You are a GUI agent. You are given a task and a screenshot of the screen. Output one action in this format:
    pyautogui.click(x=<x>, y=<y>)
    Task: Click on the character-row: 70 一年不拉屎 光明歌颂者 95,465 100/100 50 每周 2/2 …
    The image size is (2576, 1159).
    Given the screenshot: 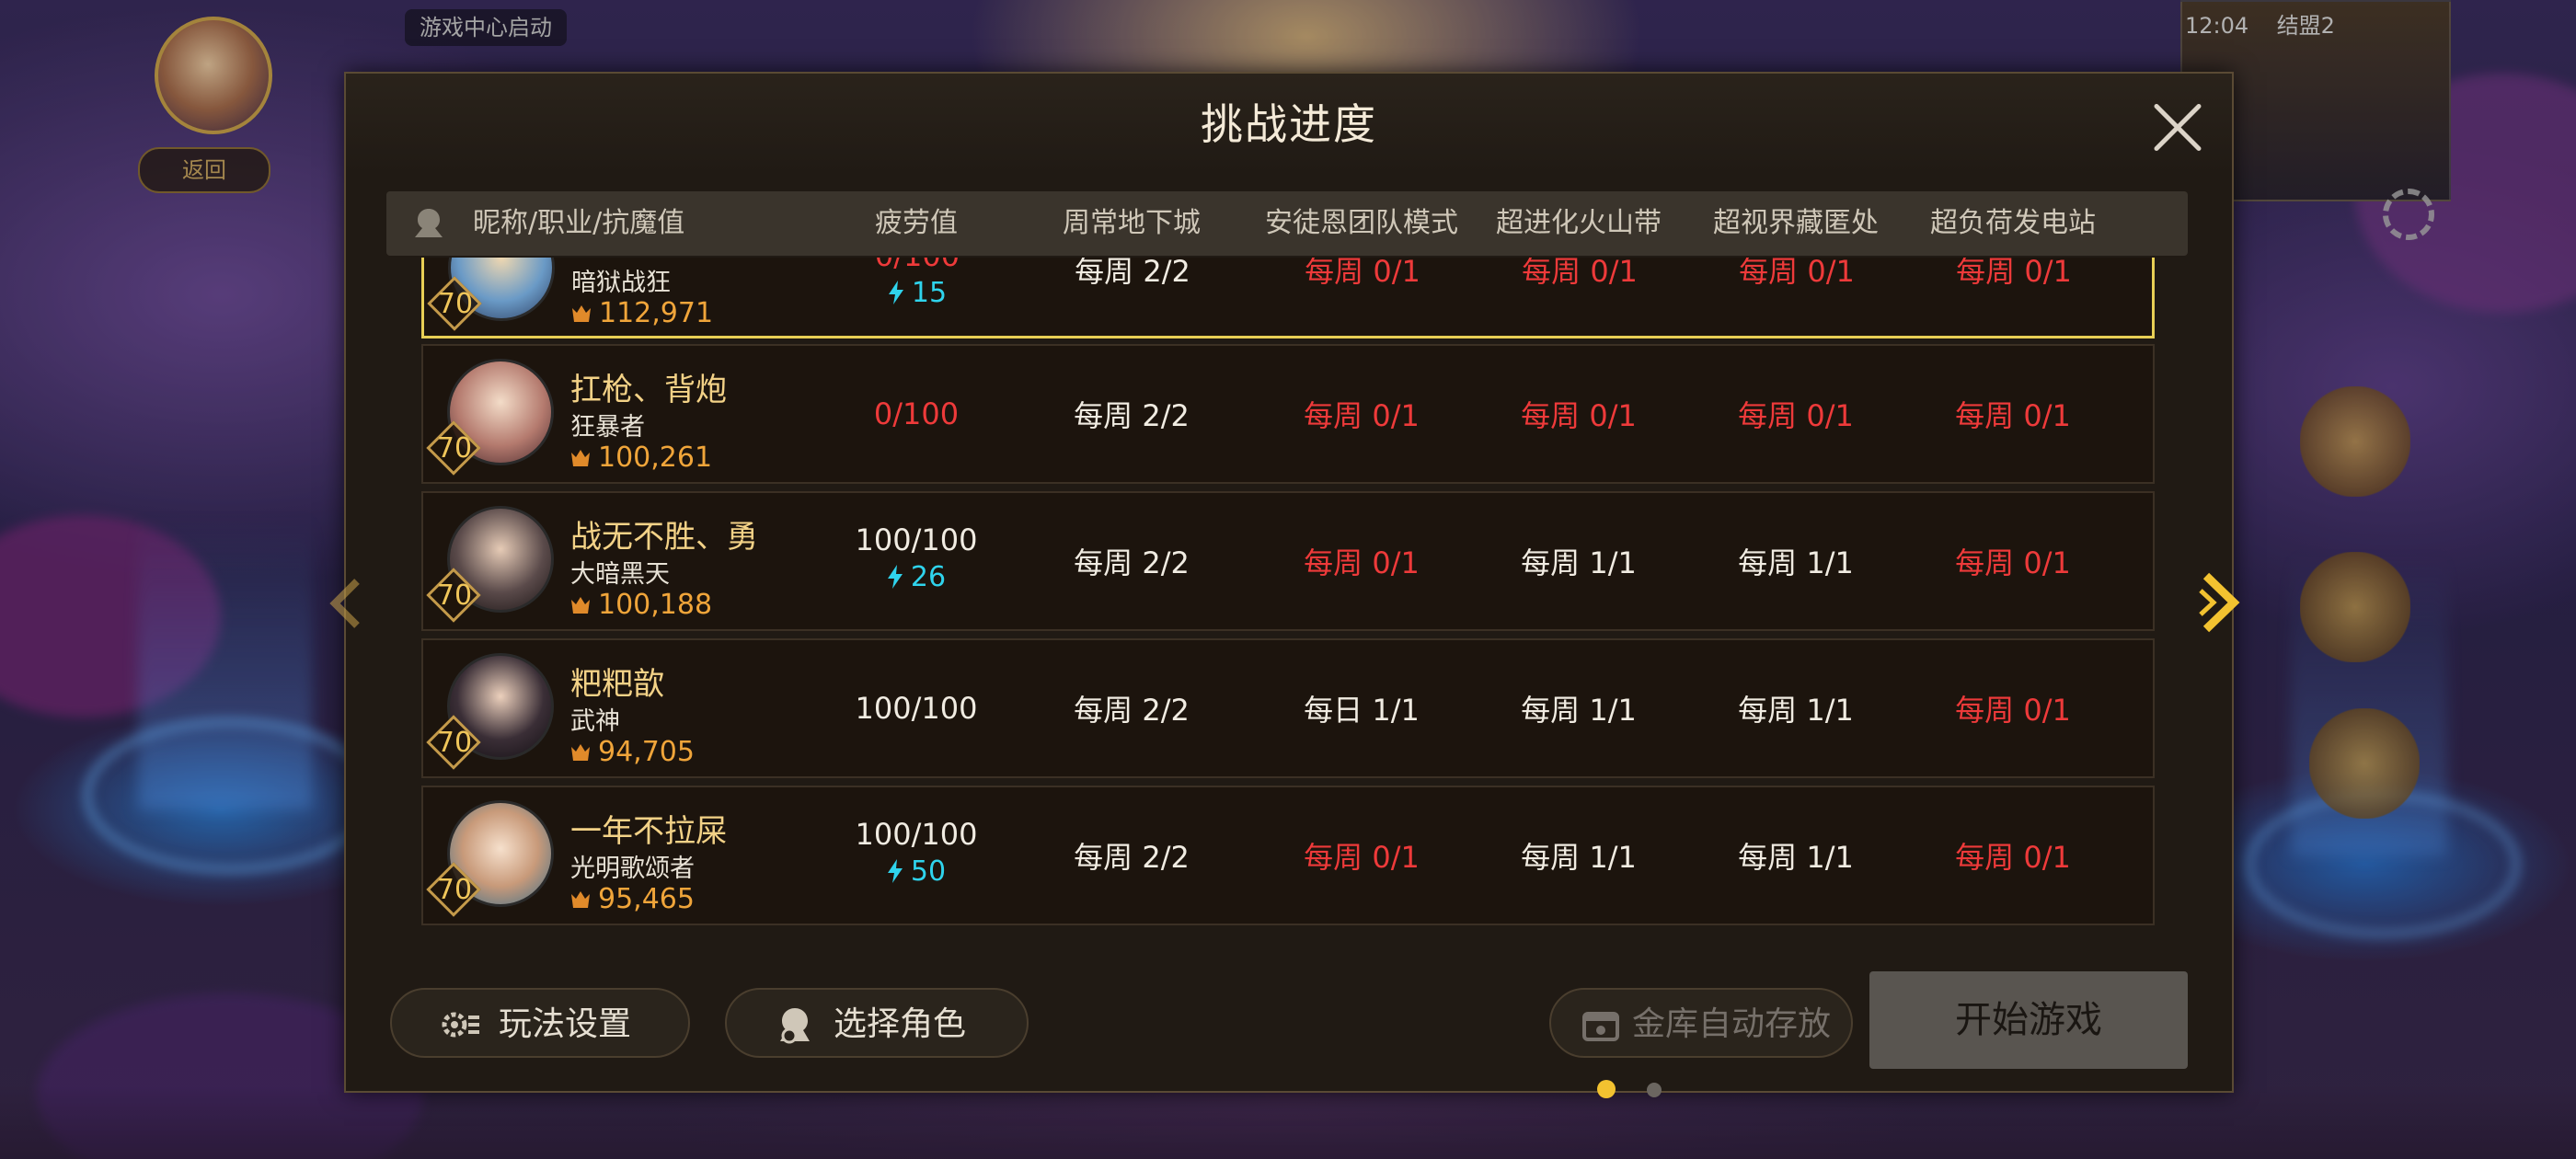 What is the action you would take?
    pyautogui.click(x=1288, y=855)
    